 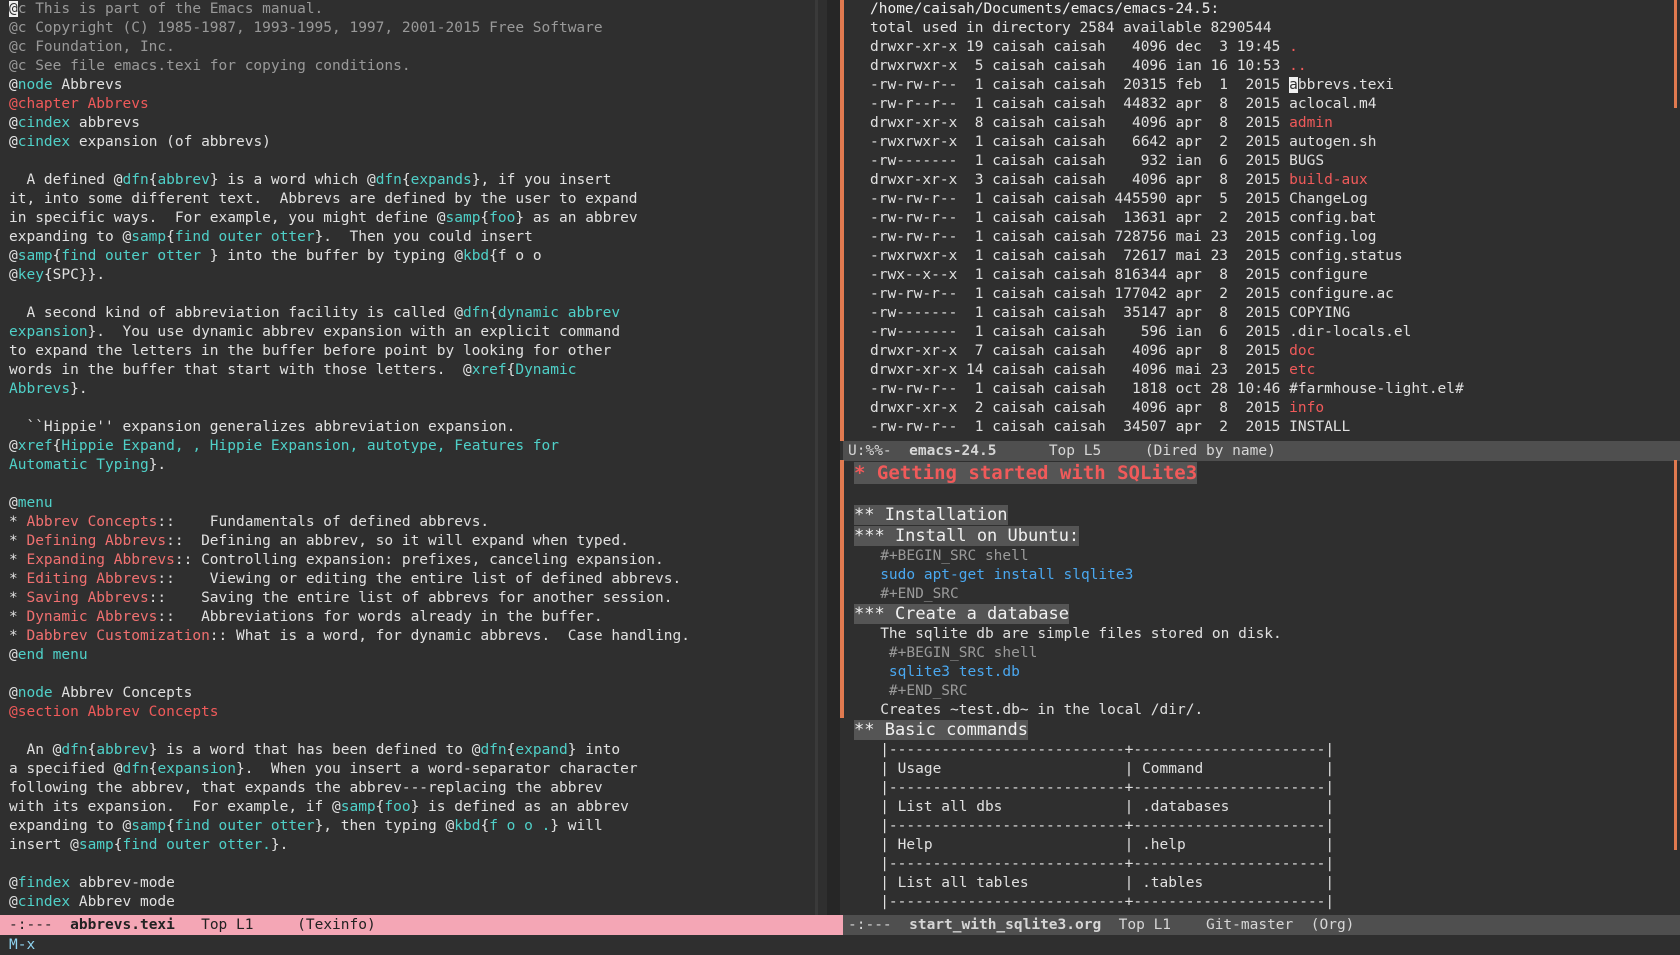 I want to click on modeline-dired: U:%%- emacs-24.5 Top L5 (Dired by name), so click(x=1261, y=451).